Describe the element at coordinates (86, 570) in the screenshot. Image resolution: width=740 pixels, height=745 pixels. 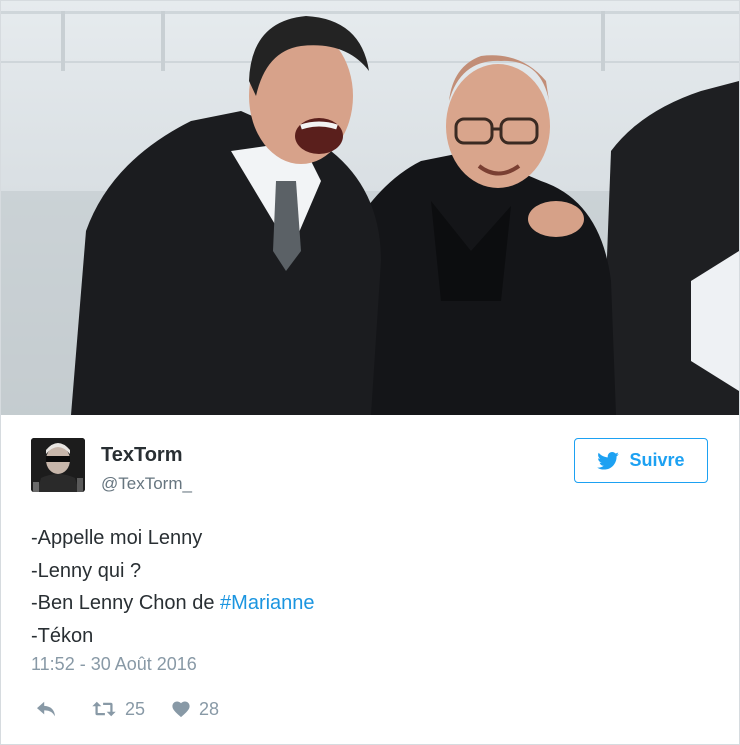
I see `tweet-line: -Lenny qui ?` at that location.